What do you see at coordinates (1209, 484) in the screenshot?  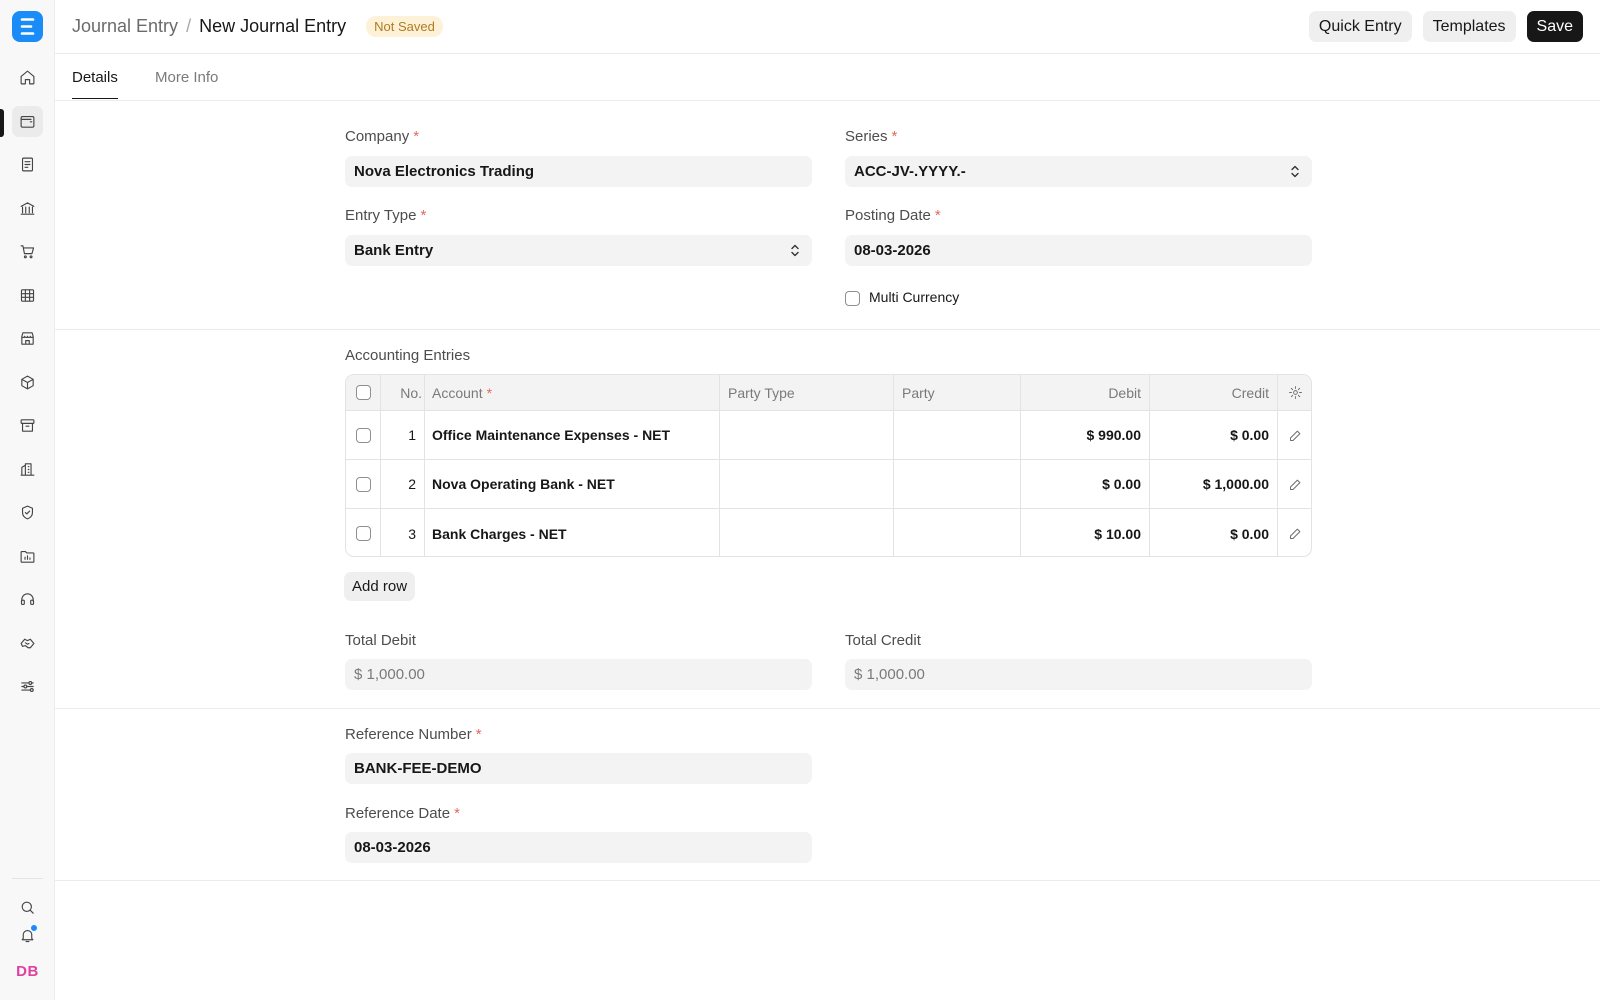 I see `row-credit: $ 1,000.00` at bounding box center [1209, 484].